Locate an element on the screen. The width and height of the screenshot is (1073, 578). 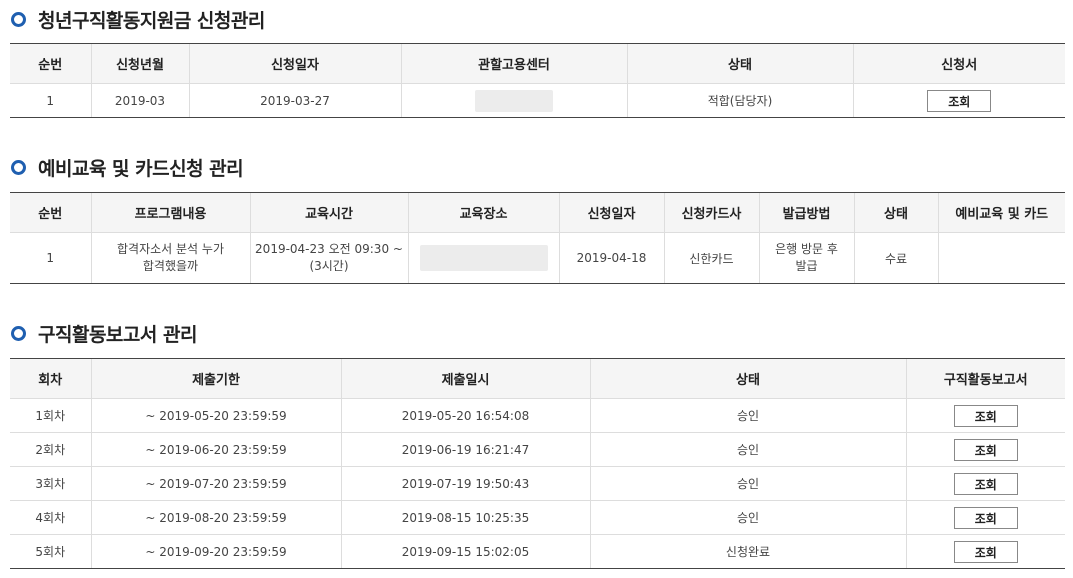
deadline: ~ 2019-07-20 23:59:59 is located at coordinates (215, 483).